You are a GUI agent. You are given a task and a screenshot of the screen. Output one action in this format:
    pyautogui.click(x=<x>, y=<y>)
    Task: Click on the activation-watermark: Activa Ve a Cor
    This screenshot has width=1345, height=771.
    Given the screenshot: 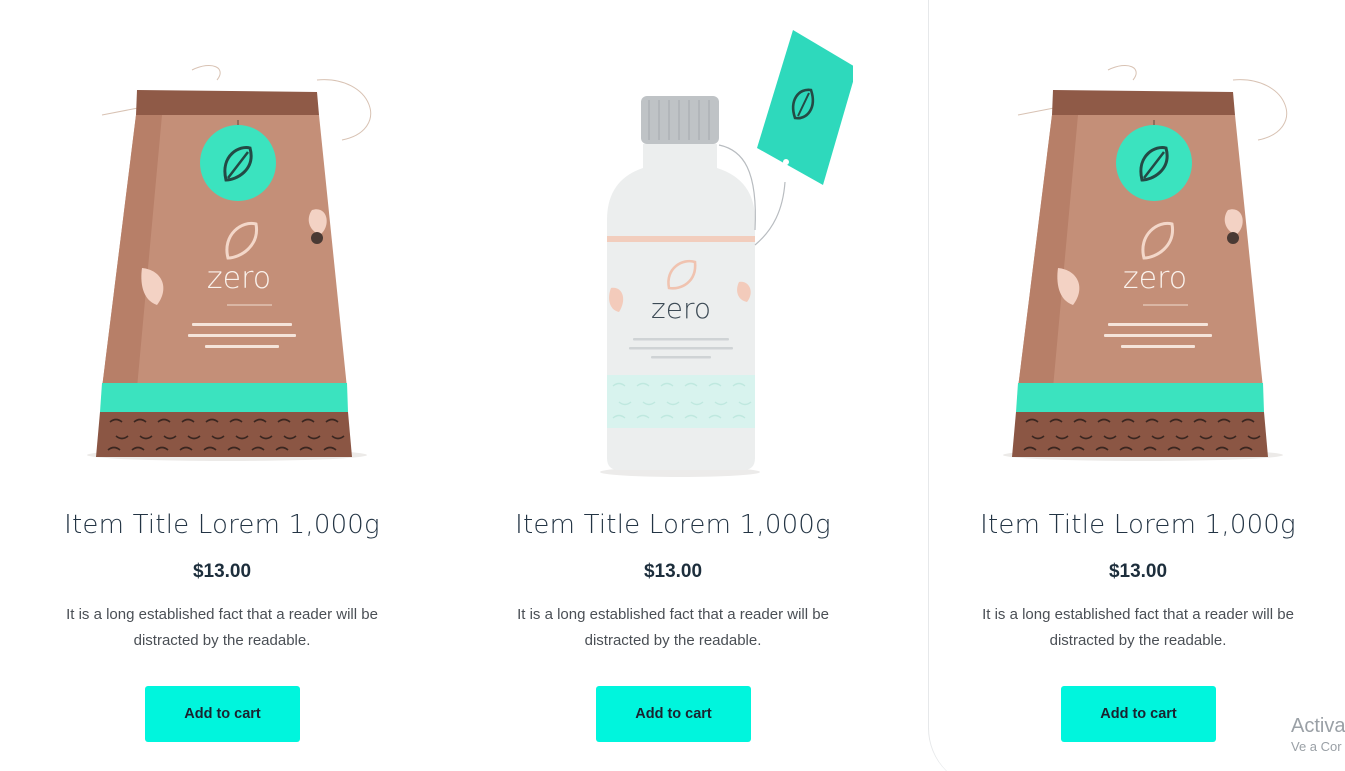 What is the action you would take?
    pyautogui.click(x=1318, y=735)
    